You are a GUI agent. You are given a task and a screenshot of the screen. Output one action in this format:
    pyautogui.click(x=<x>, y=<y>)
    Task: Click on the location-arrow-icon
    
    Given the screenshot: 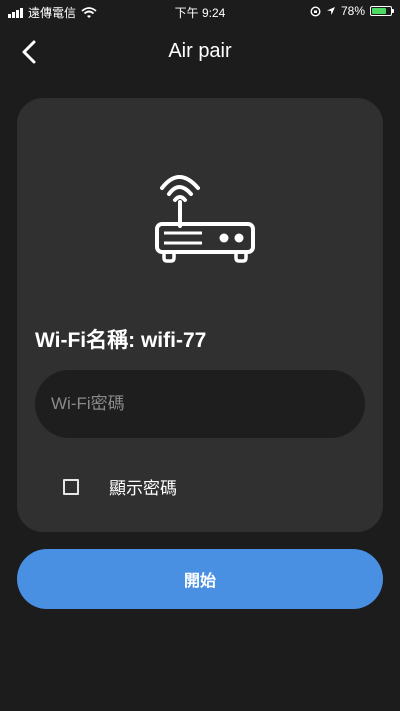 What is the action you would take?
    pyautogui.click(x=330, y=11)
    